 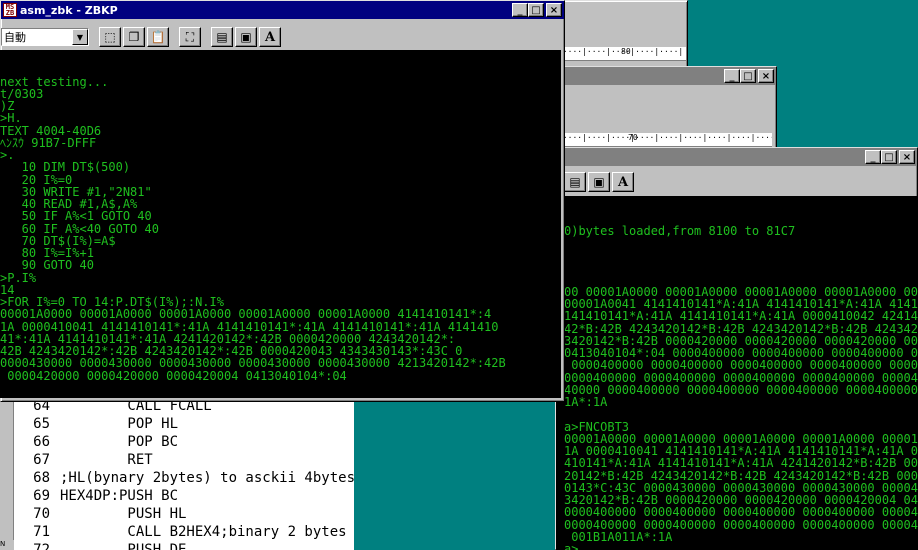 What do you see at coordinates (47, 265) in the screenshot?
I see `console-line: 90 GOTO 40` at bounding box center [47, 265].